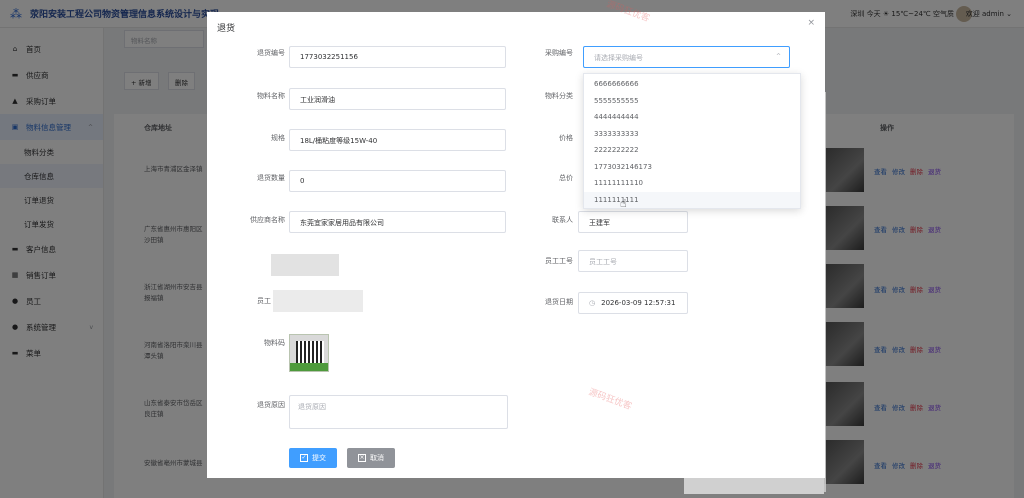  I want to click on material-name-input: 工业润滑油, so click(397, 99).